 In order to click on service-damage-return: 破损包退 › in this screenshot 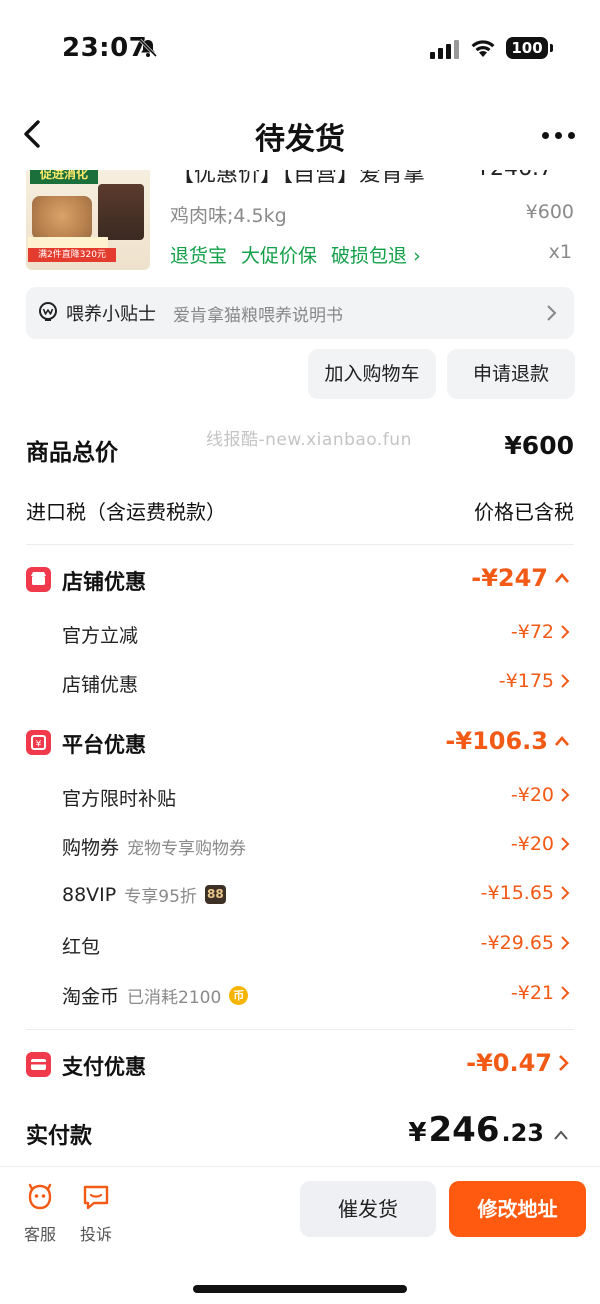, I will do `click(376, 256)`.